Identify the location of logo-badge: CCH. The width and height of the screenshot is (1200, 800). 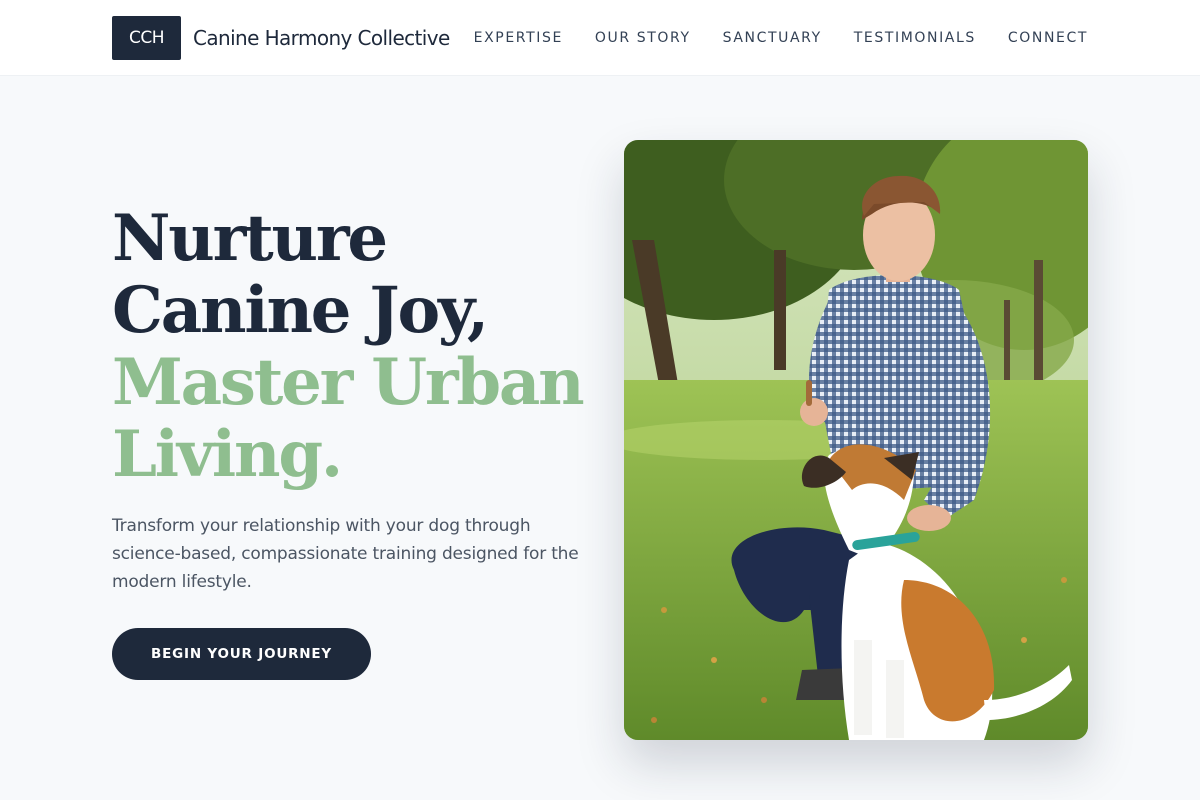
(146, 38).